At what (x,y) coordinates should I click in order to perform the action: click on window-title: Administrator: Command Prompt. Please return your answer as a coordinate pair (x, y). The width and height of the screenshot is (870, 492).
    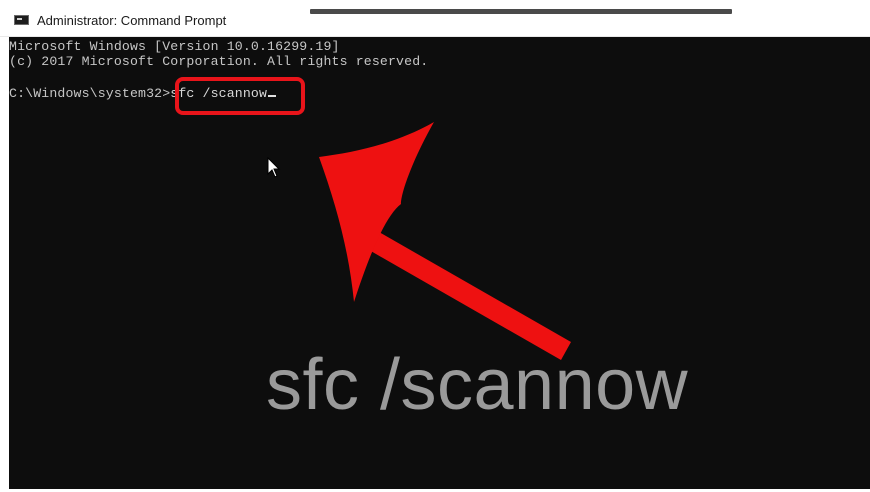
    Looking at the image, I should click on (132, 20).